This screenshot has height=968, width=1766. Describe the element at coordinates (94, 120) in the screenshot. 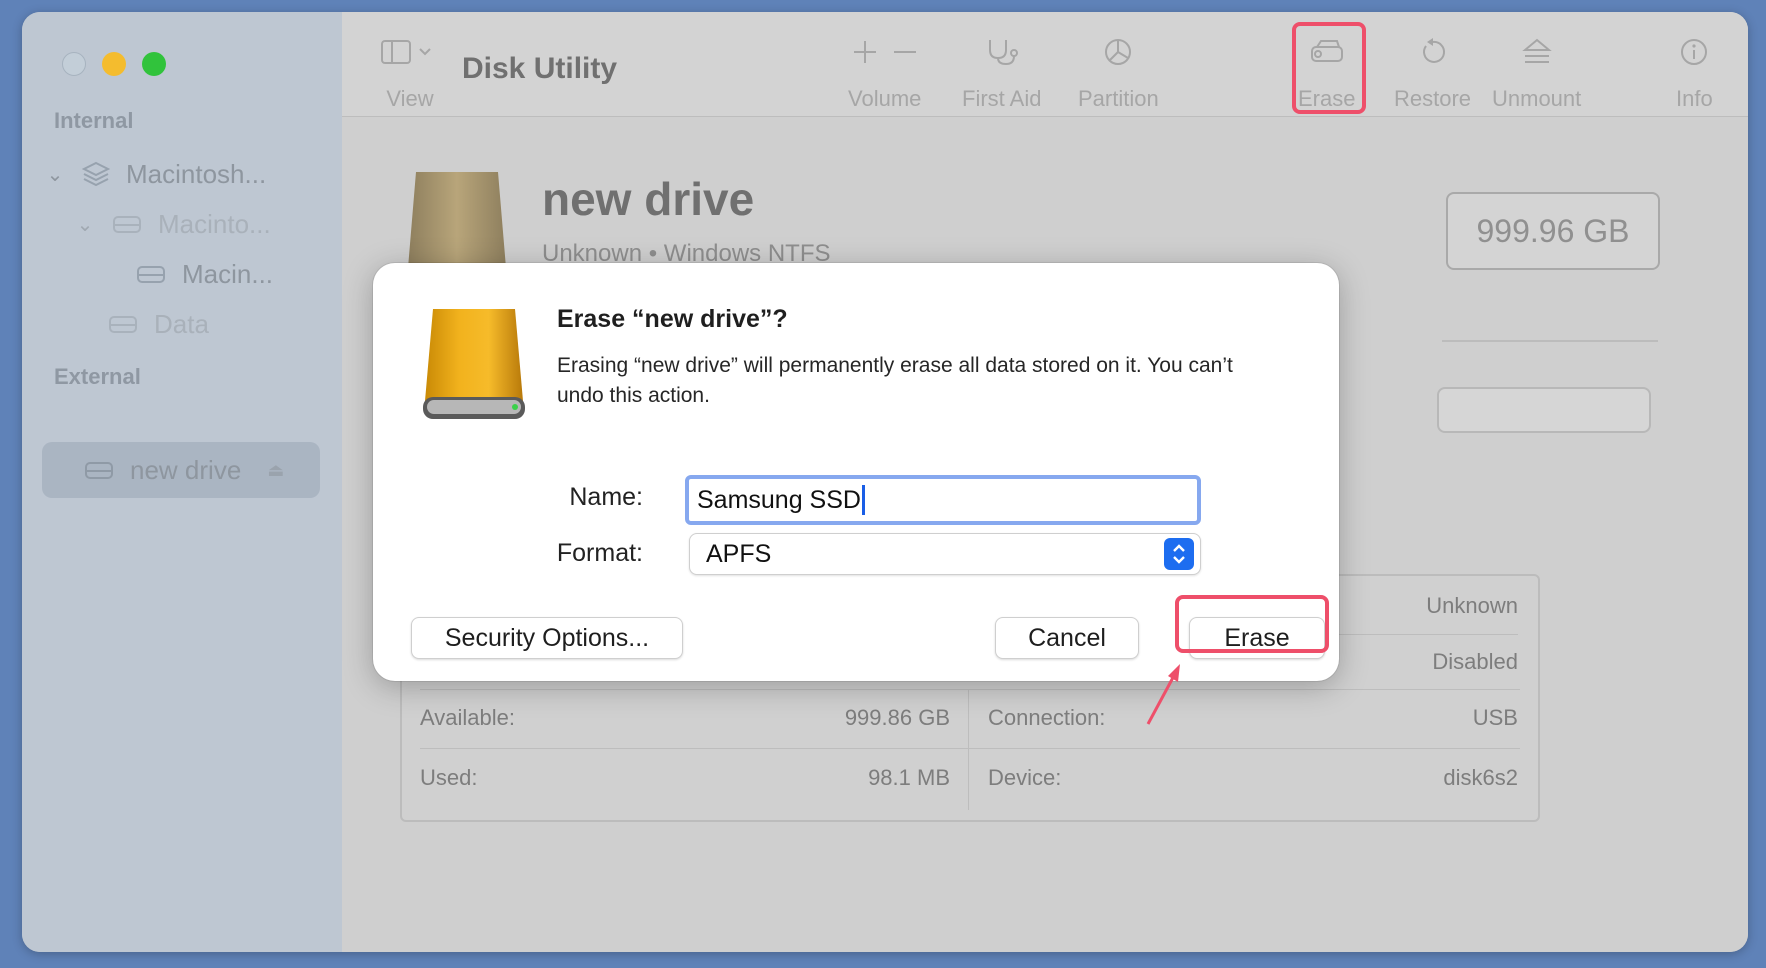

I see `sidebar-section-internal: Internal` at that location.